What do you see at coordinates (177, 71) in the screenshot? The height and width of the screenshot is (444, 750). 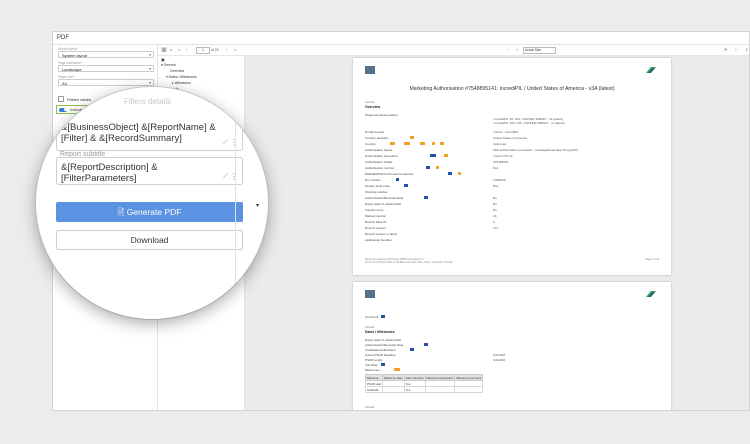 I see `tree-item-overview: Overview` at bounding box center [177, 71].